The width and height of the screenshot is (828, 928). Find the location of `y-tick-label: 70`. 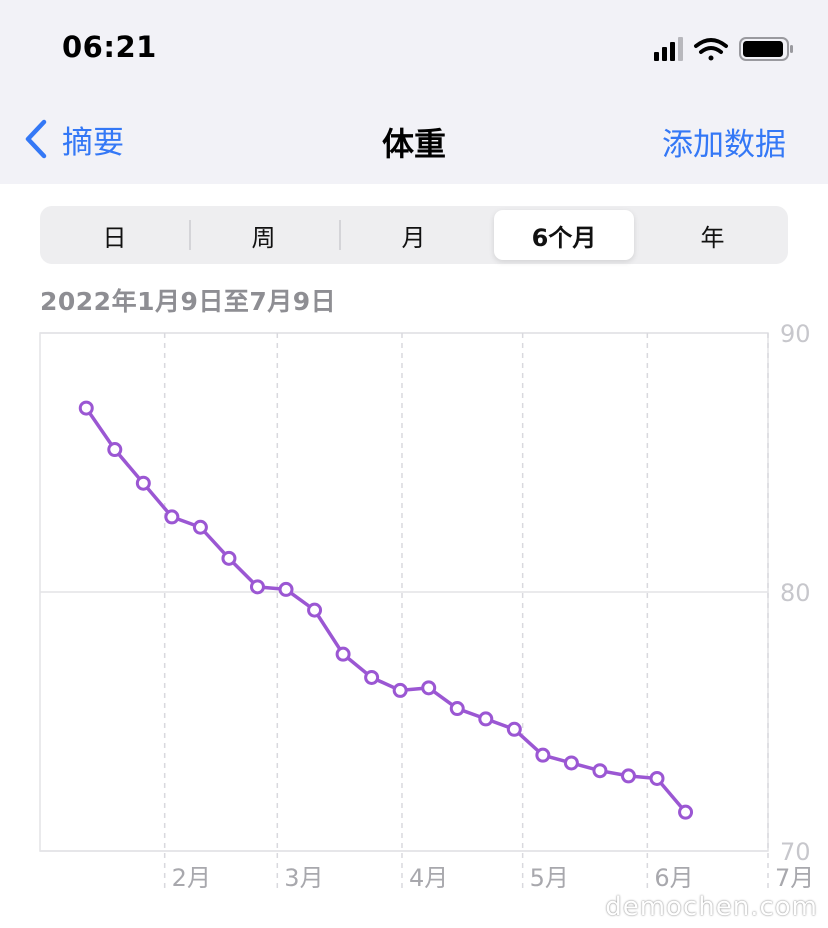

y-tick-label: 70 is located at coordinates (795, 852).